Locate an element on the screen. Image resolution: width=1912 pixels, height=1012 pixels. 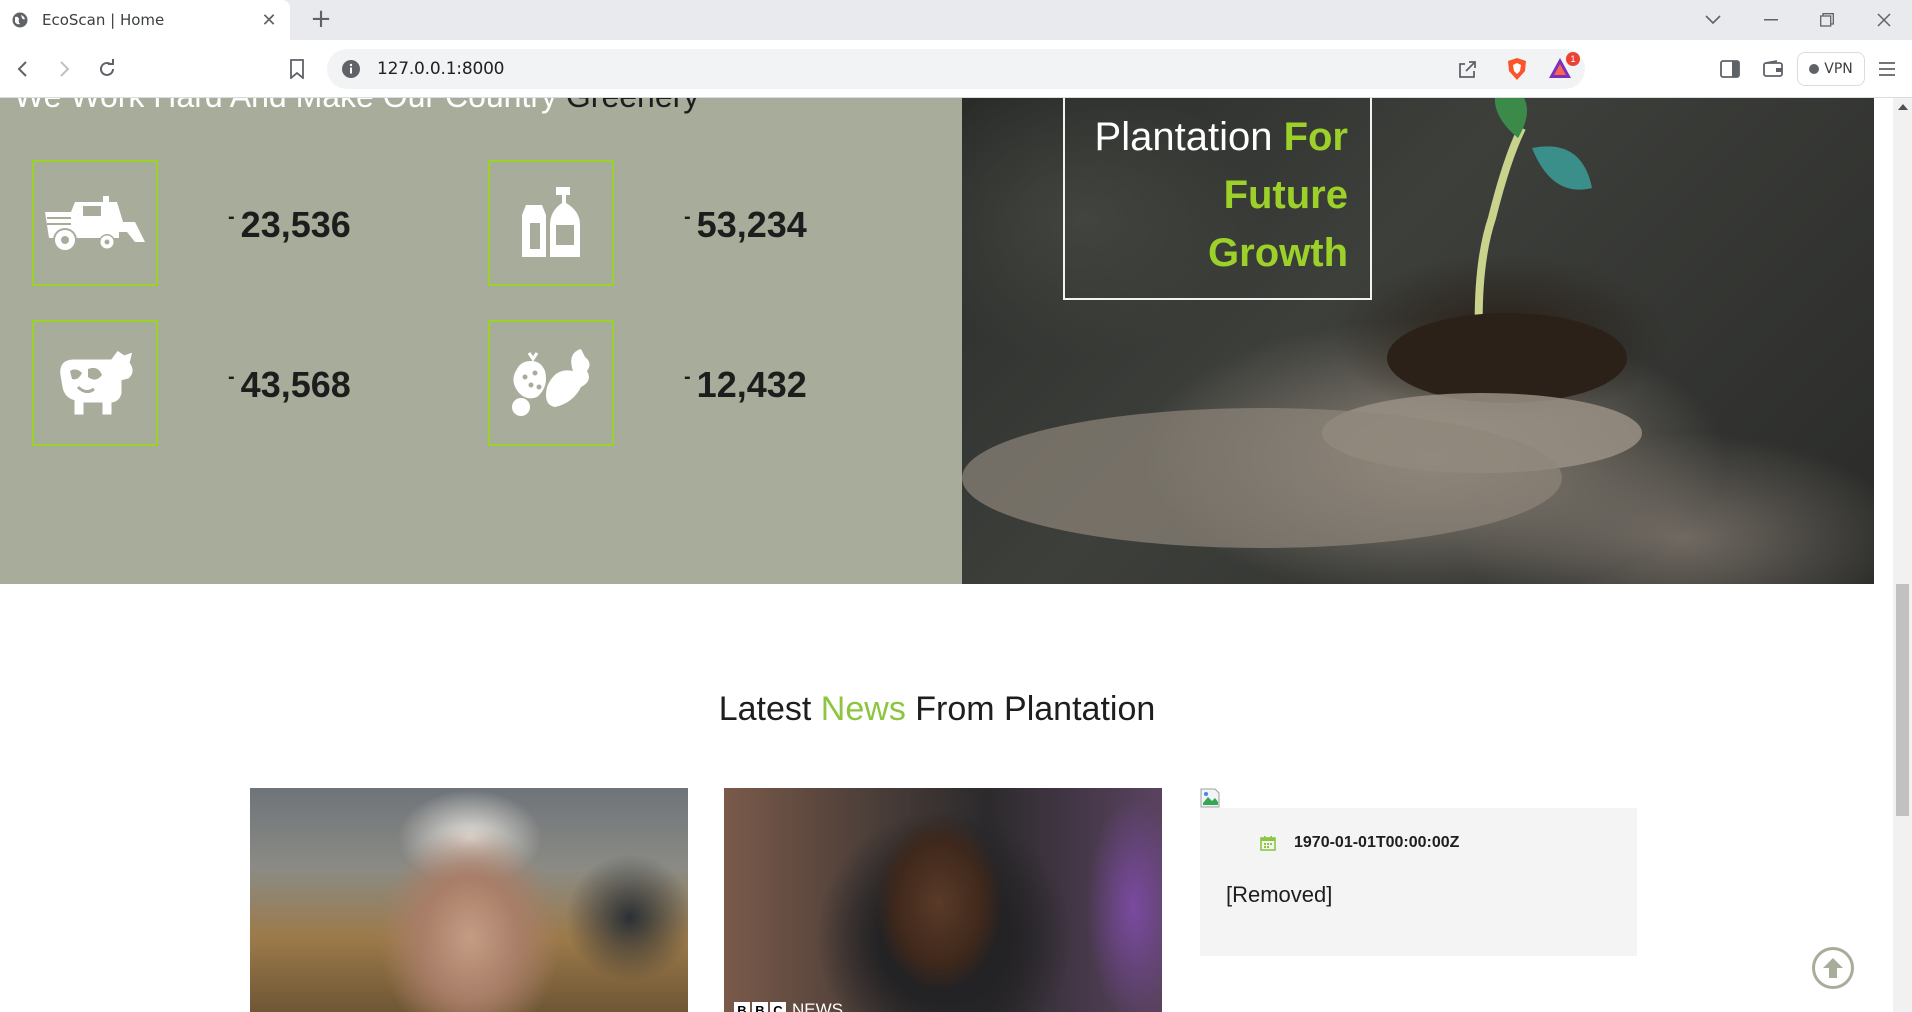
notification-badge: 1 is located at coordinates (1573, 59).